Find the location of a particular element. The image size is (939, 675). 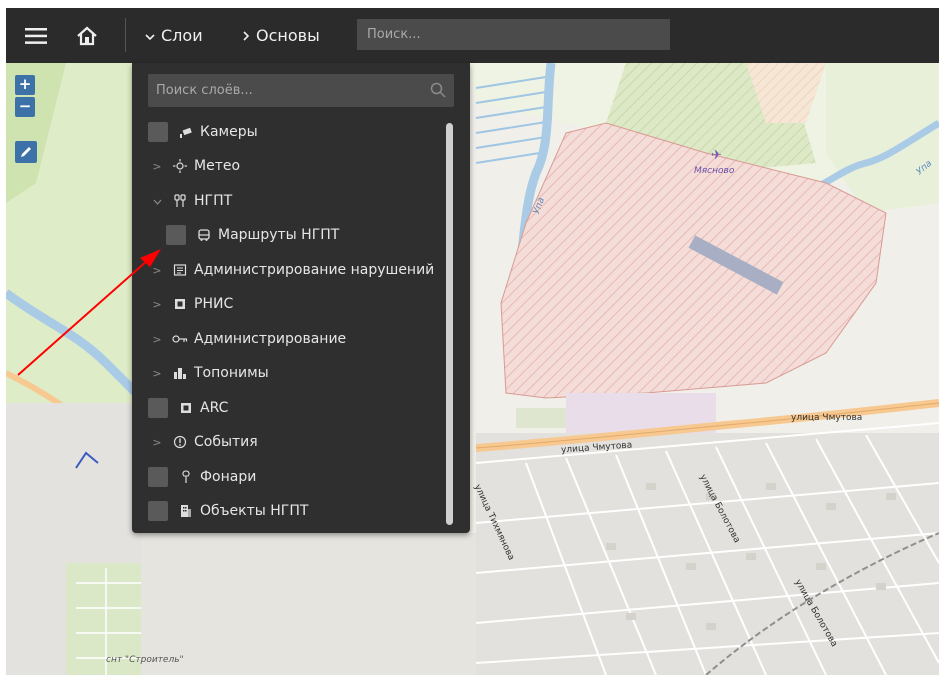

rnis-icon is located at coordinates (180, 304).